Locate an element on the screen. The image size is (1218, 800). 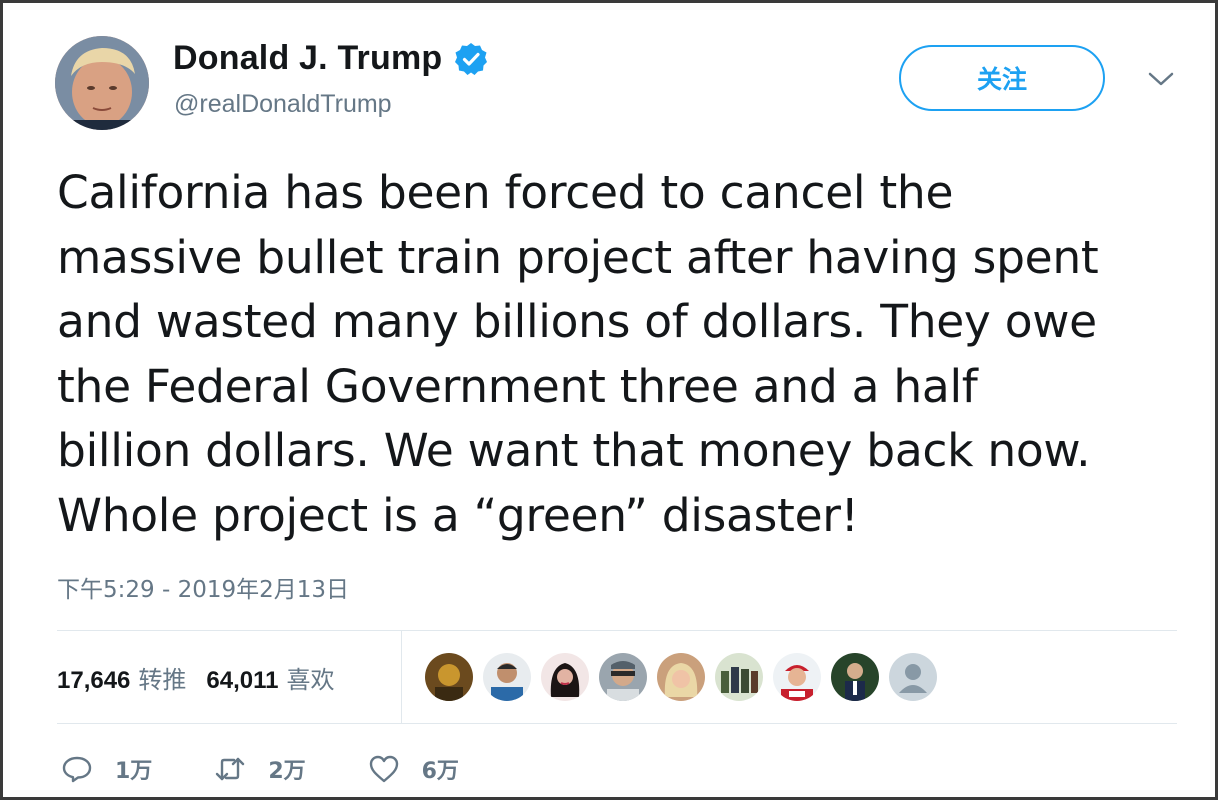
action-bar: 1万 2万 6万 is located at coordinates (260, 769).